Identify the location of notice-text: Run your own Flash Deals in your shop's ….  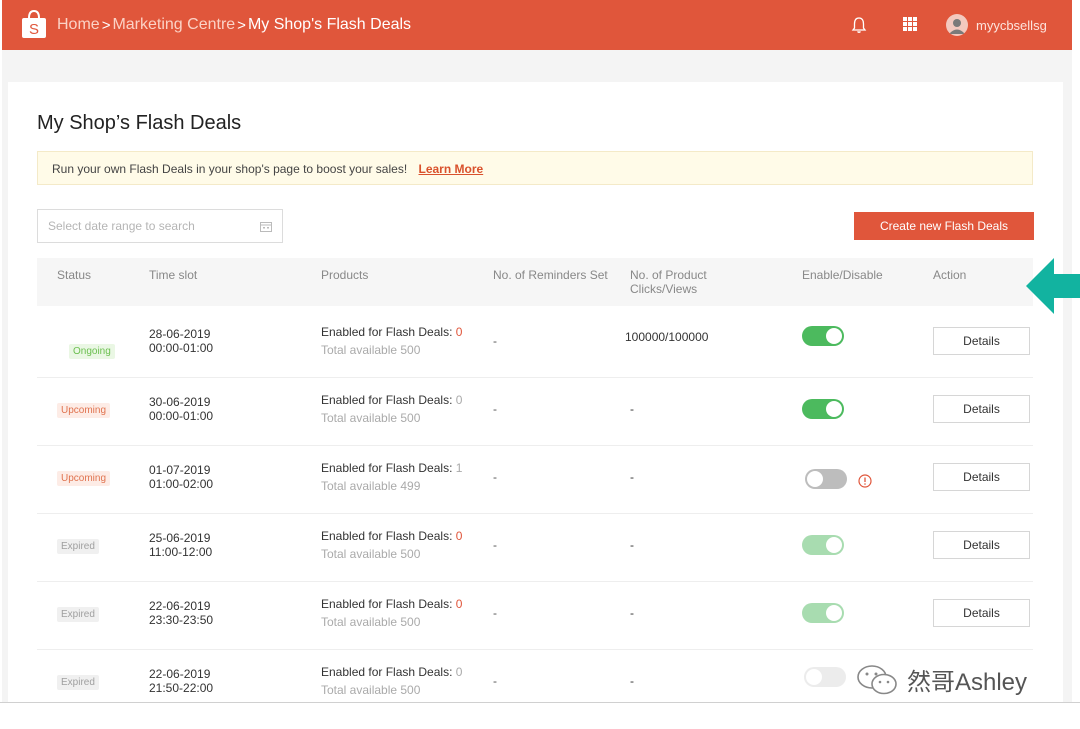
(230, 169).